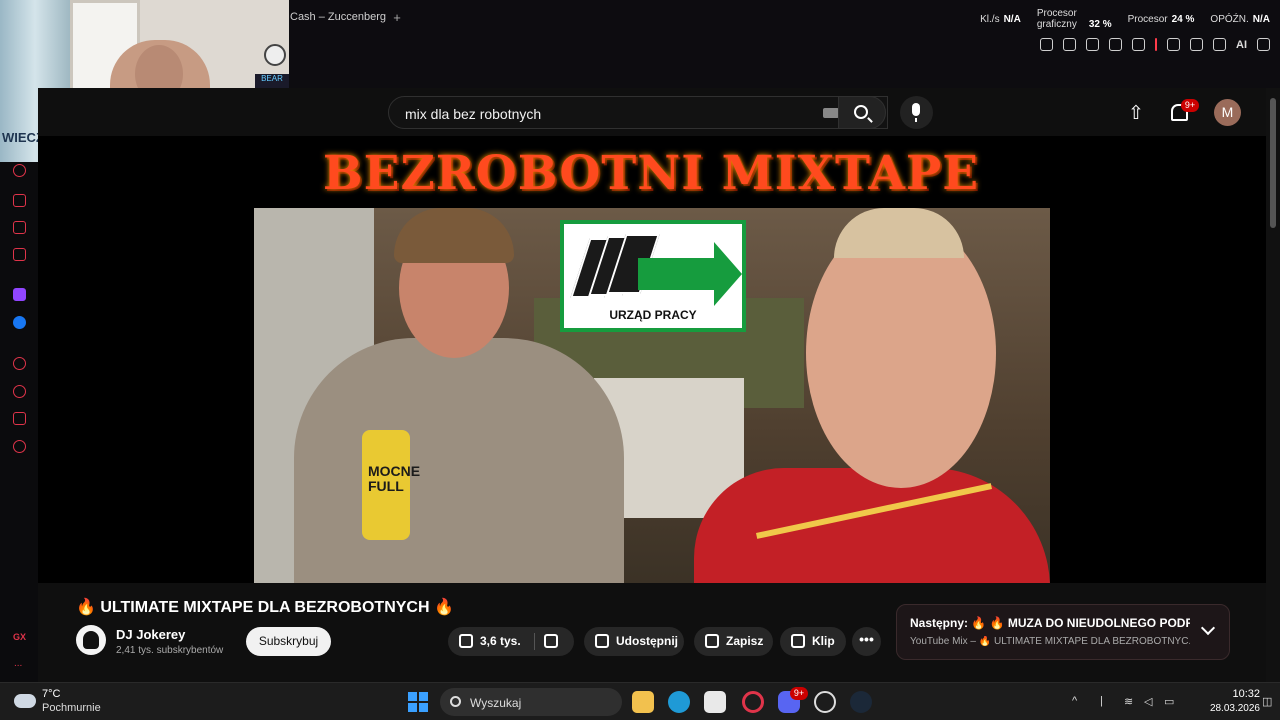 Image resolution: width=1280 pixels, height=720 pixels. Describe the element at coordinates (1269, 702) in the screenshot. I see `notification-center-icon: ◫` at that location.